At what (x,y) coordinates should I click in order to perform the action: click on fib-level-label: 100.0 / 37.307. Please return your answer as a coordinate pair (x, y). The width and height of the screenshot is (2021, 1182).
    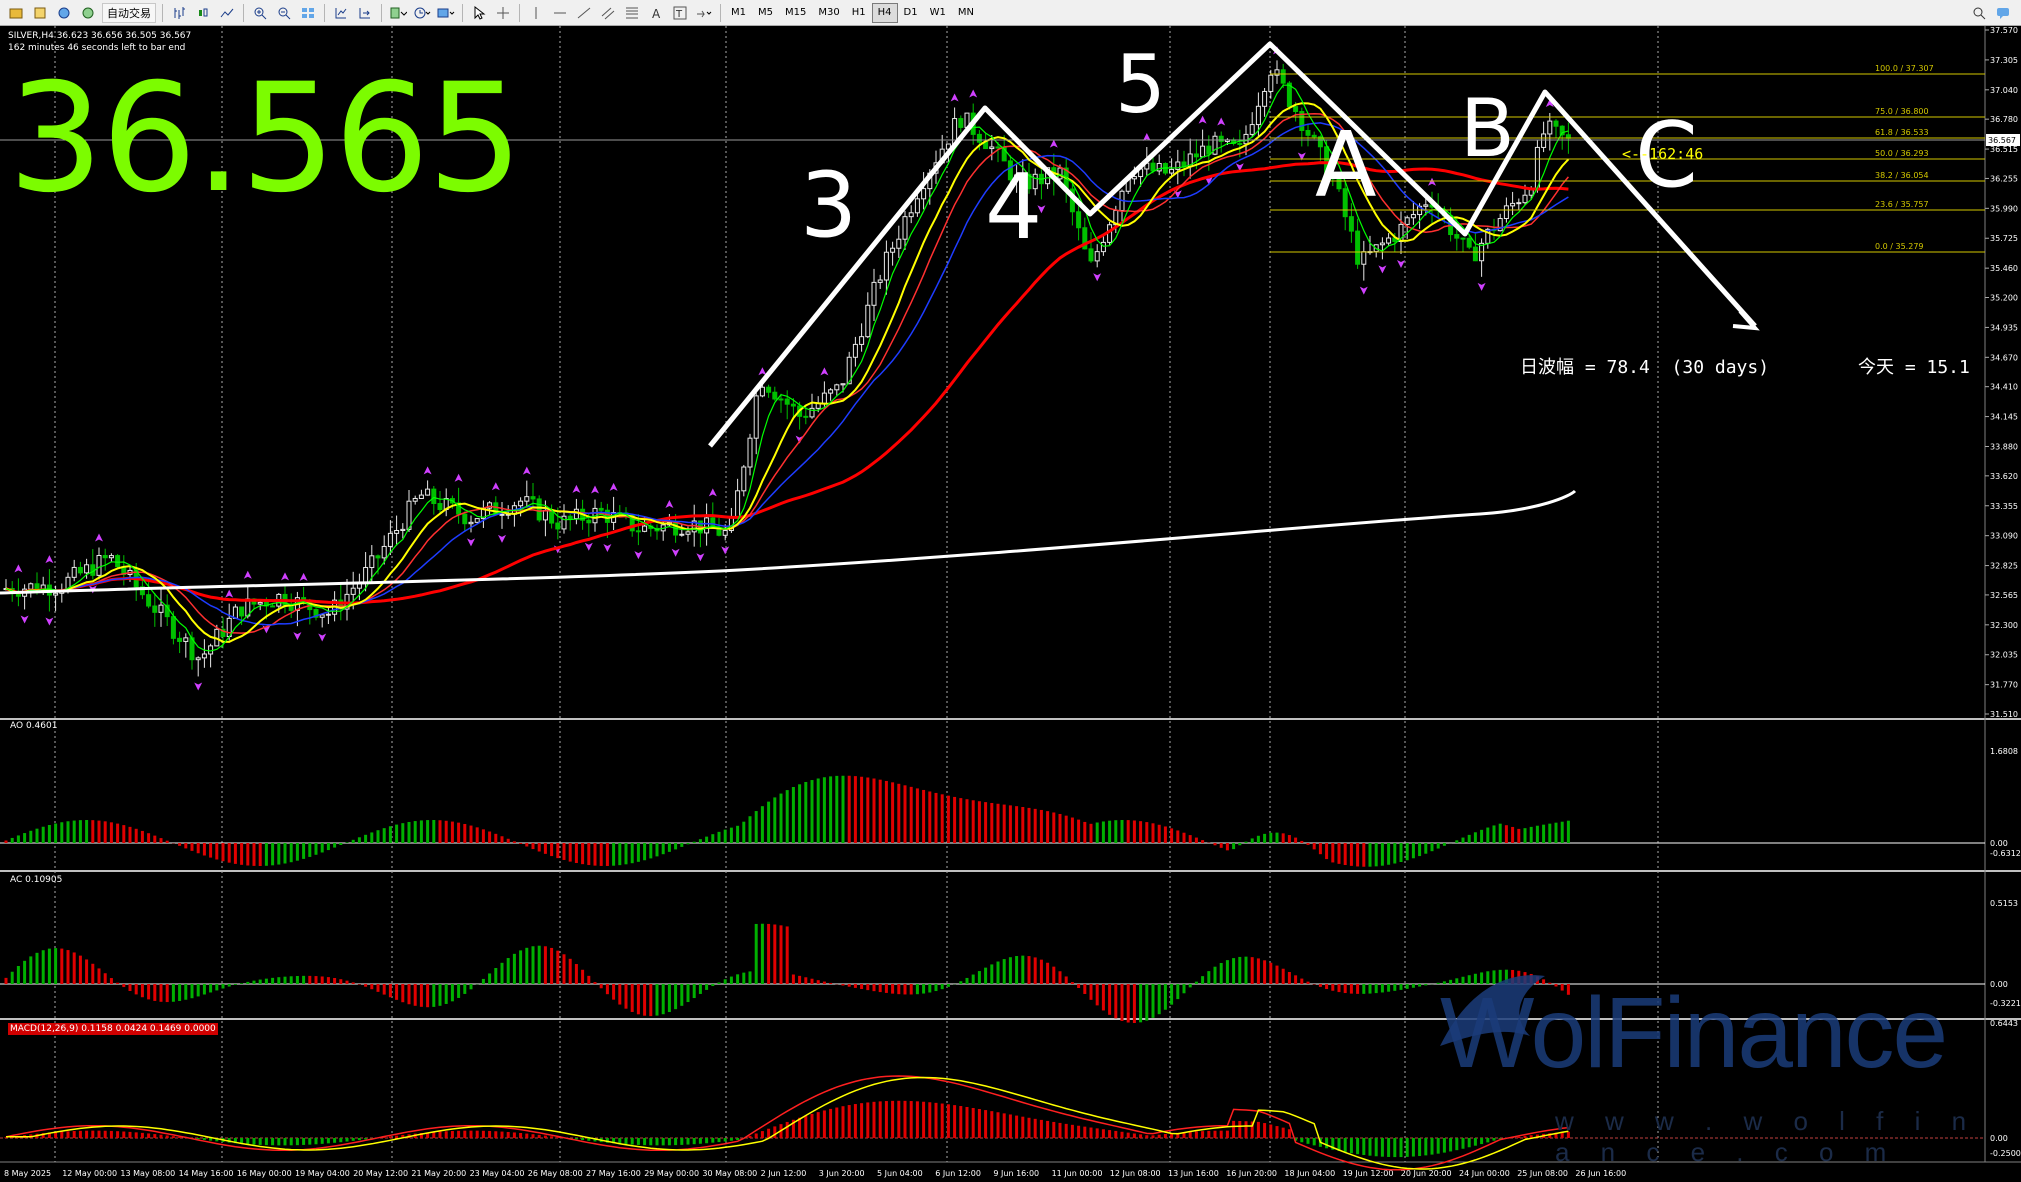
    Looking at the image, I should click on (1904, 68).